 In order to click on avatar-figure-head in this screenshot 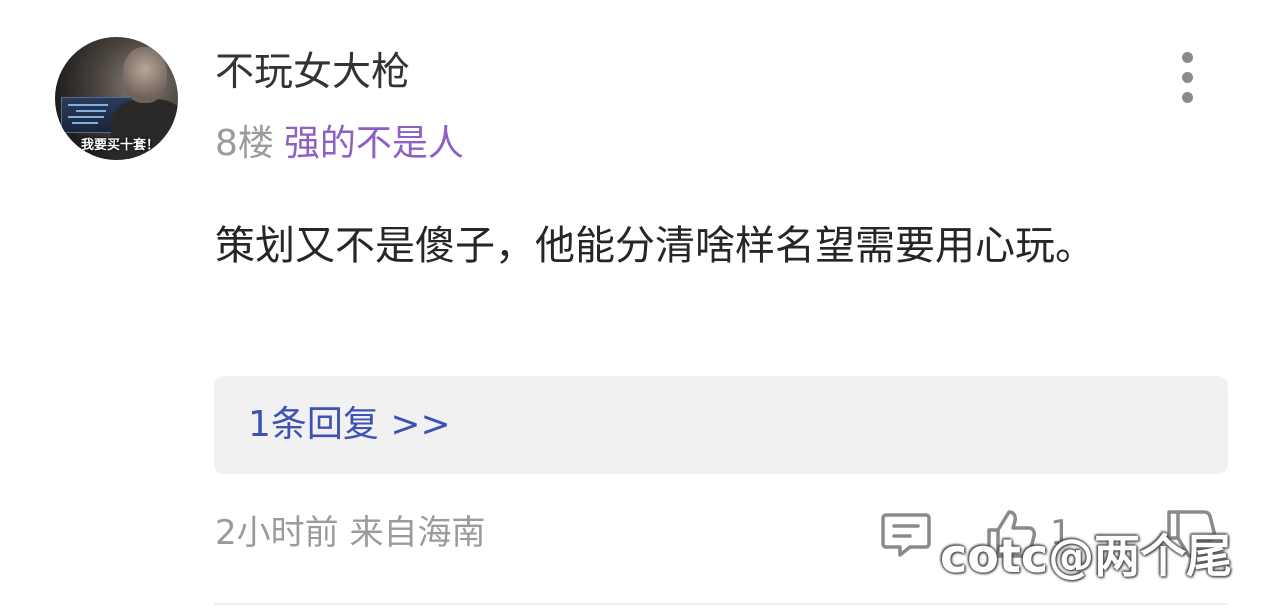, I will do `click(145, 75)`.